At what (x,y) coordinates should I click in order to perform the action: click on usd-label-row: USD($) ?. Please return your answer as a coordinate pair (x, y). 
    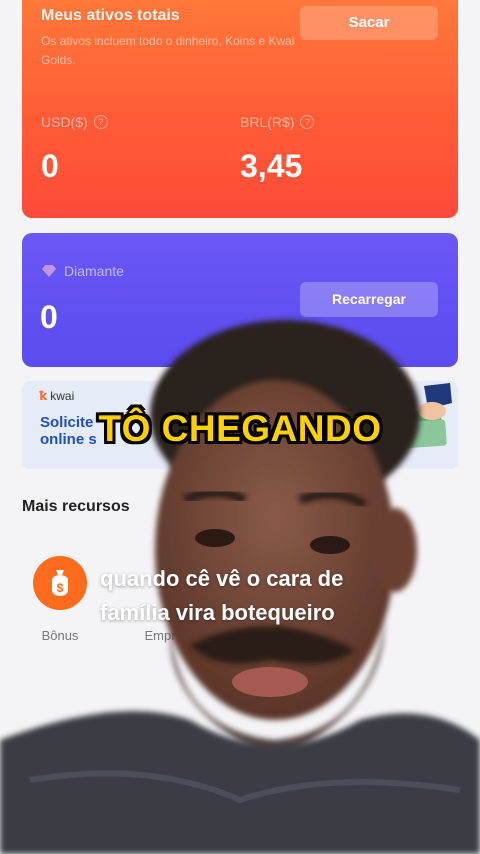
    Looking at the image, I should click on (74, 122).